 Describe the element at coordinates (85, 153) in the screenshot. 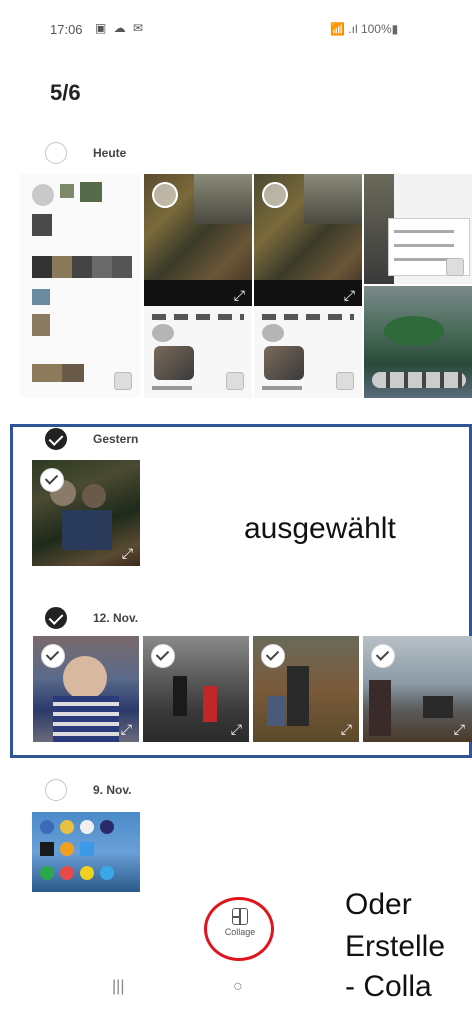

I see `section-header-heute: Heute` at that location.